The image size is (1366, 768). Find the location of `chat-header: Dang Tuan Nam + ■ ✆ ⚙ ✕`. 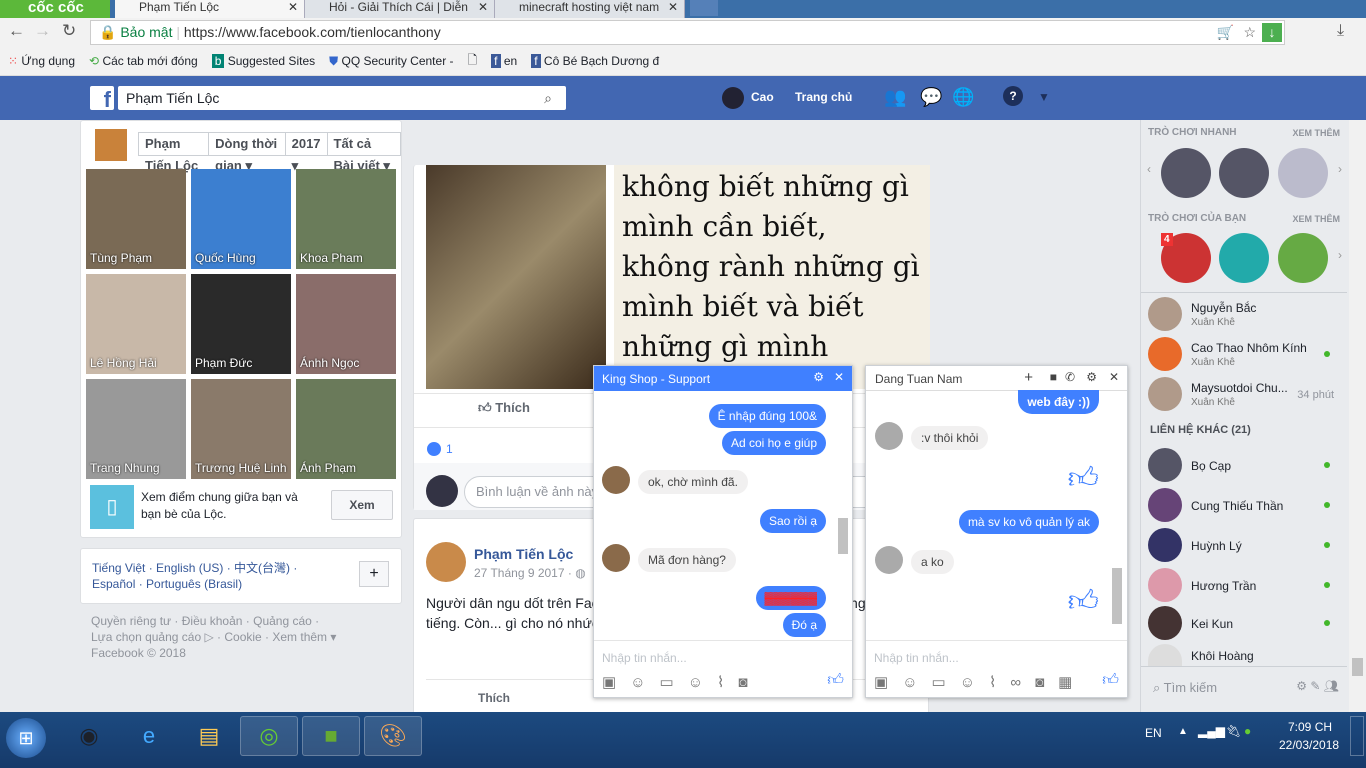

chat-header: Dang Tuan Nam + ■ ✆ ⚙ ✕ is located at coordinates (996, 378).